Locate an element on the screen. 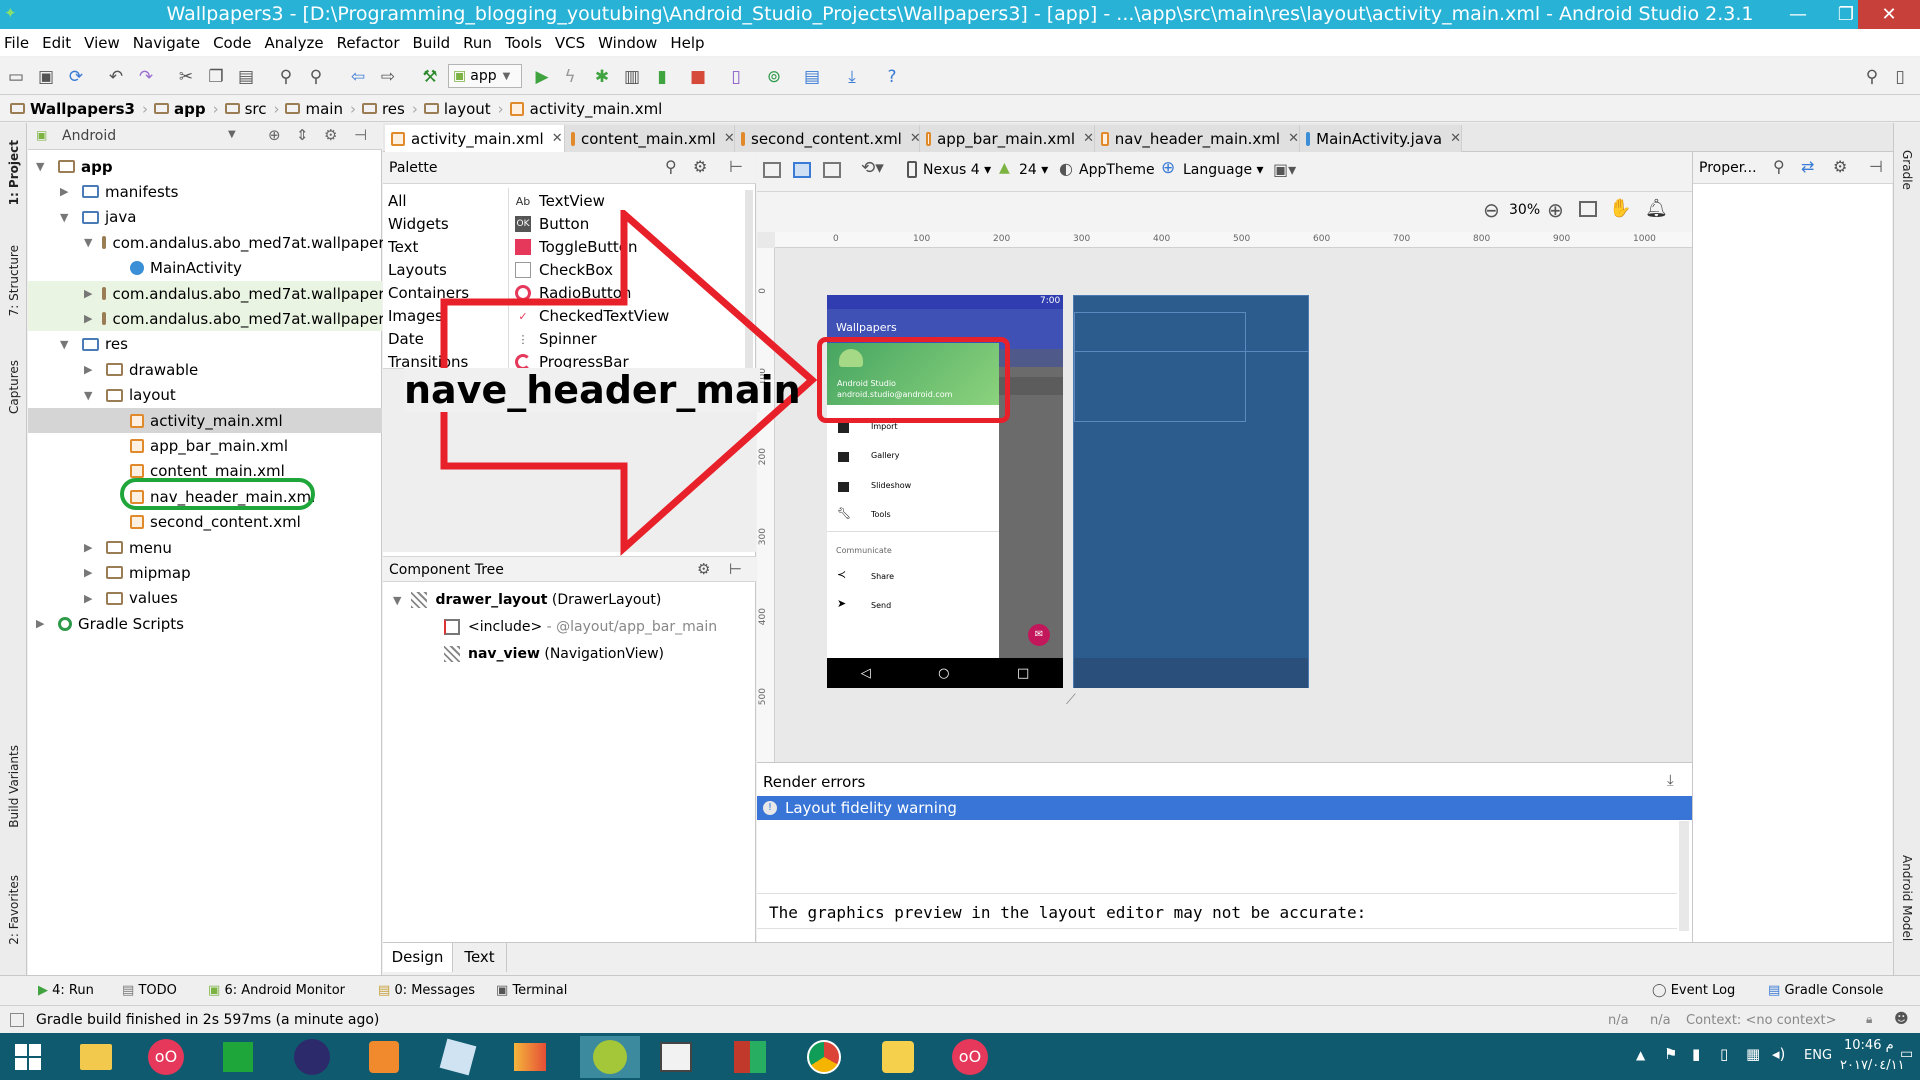 The height and width of the screenshot is (1080, 1920). menu-item-import: Import is located at coordinates (884, 426).